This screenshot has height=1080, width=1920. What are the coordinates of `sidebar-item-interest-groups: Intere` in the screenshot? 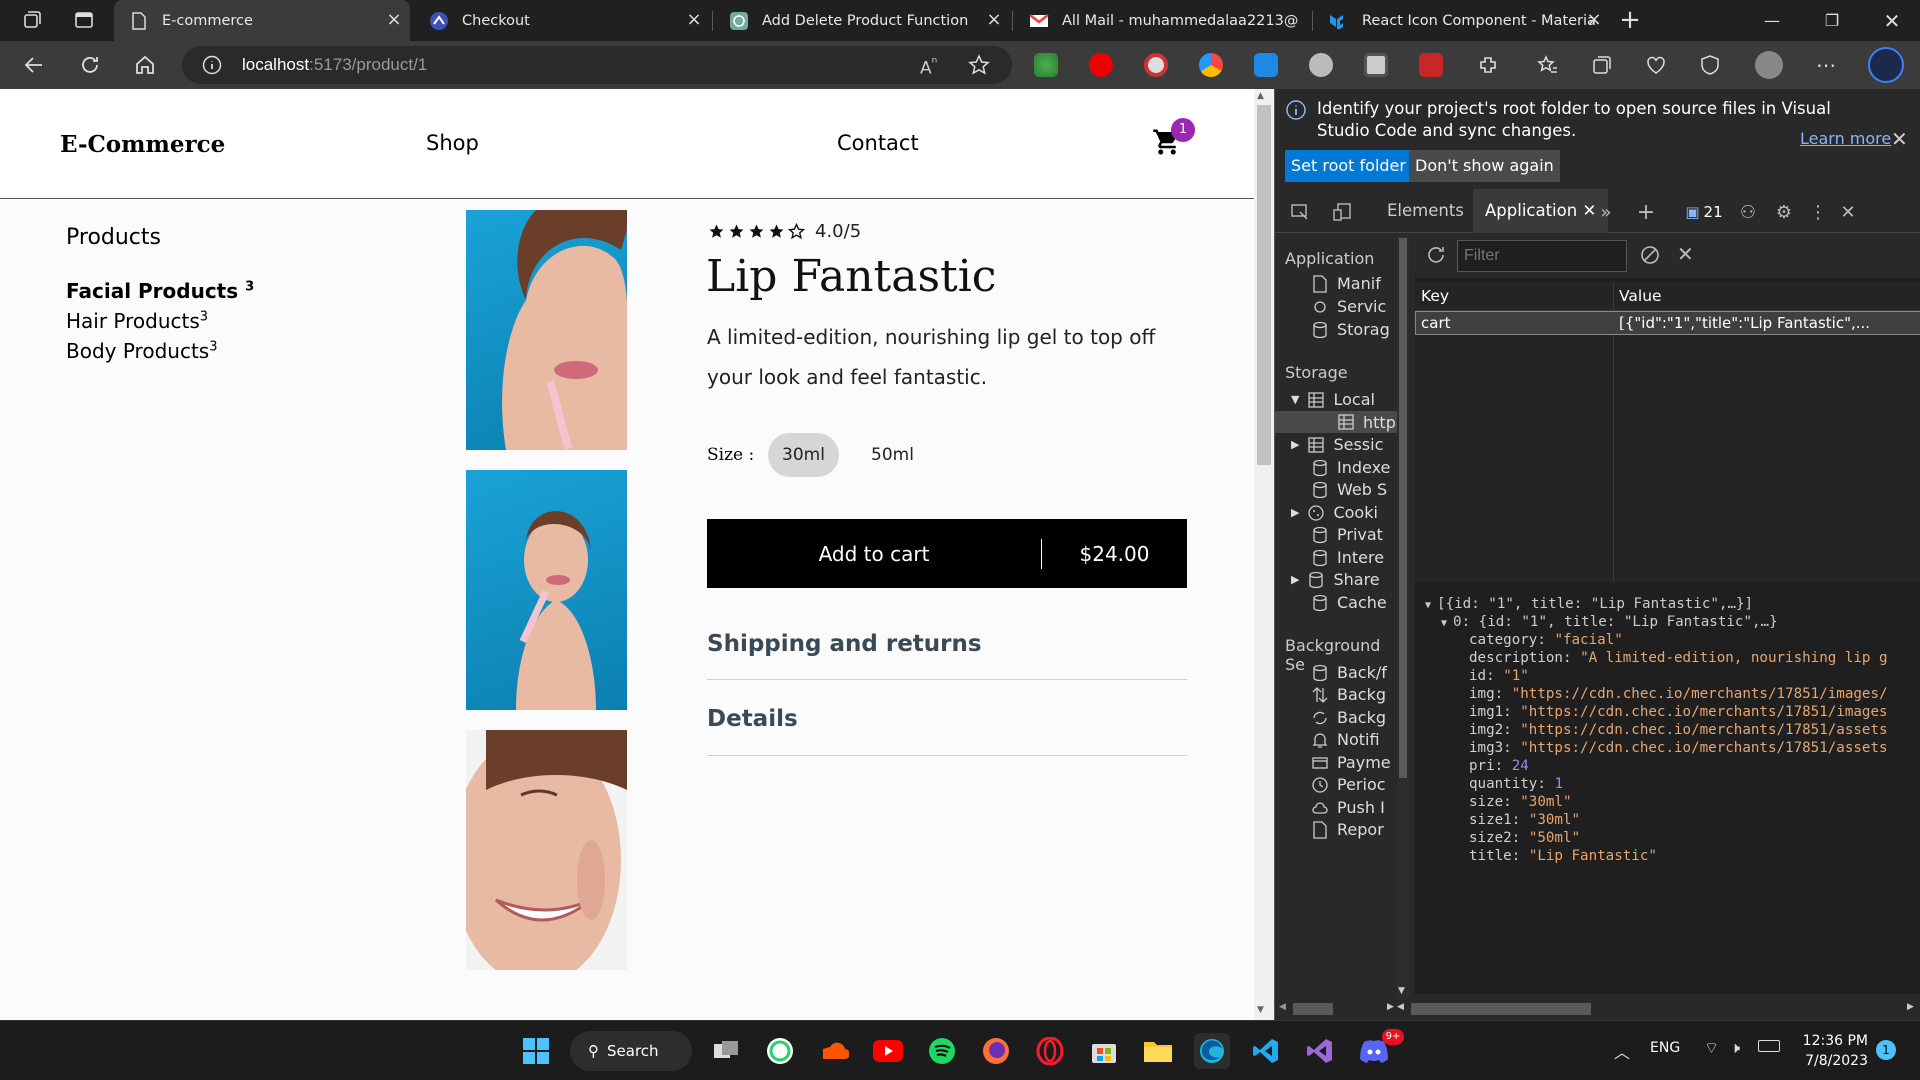 It's located at (1347, 557).